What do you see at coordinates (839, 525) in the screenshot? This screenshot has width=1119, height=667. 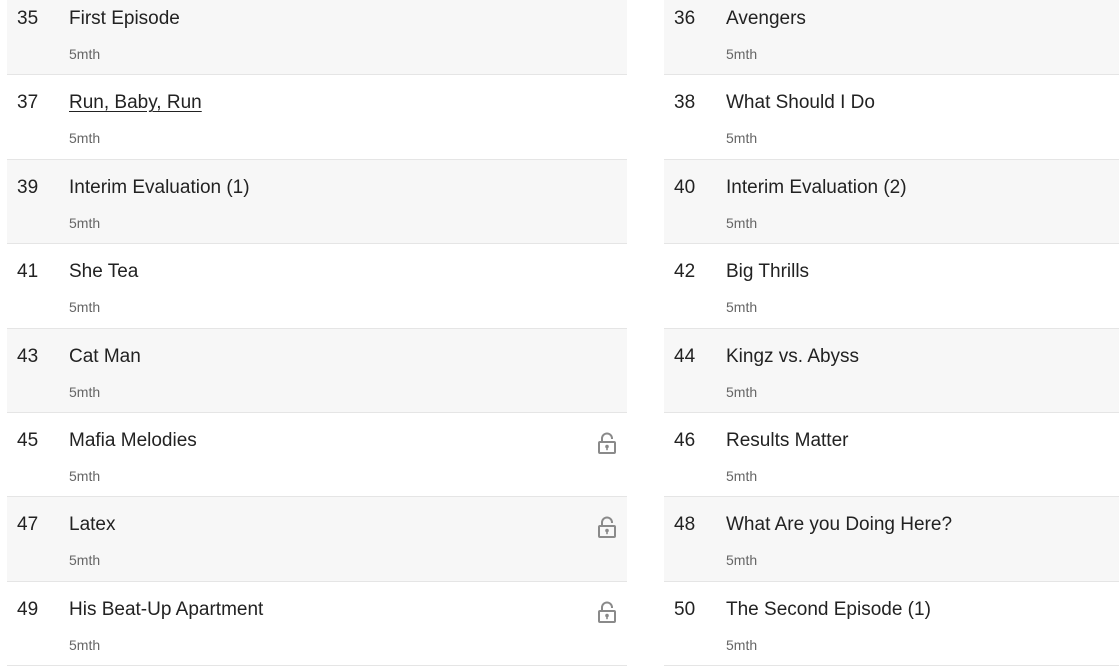 I see `episode-title: What Are you Doing Here?` at bounding box center [839, 525].